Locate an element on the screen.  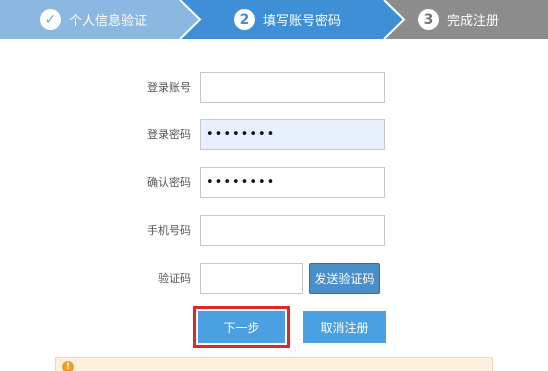
step-label: 完成注册 is located at coordinates (473, 21).